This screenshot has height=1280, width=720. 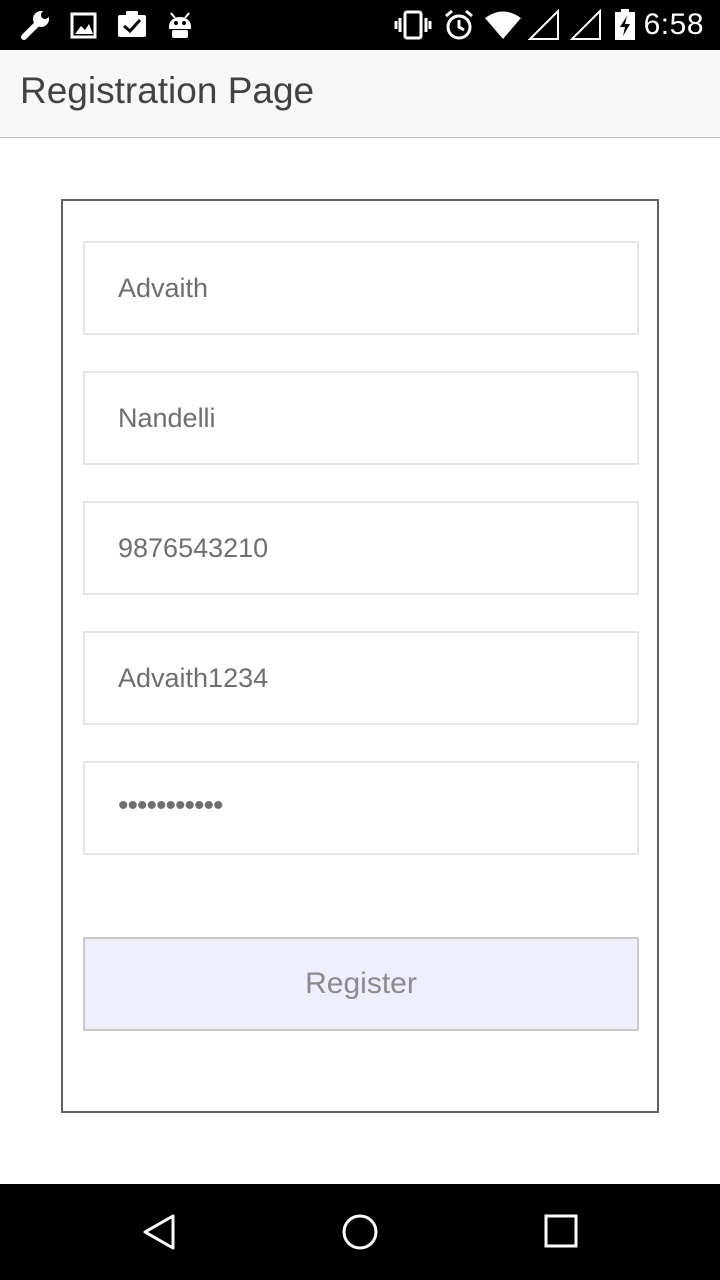 I want to click on android-icon, so click(x=180, y=27).